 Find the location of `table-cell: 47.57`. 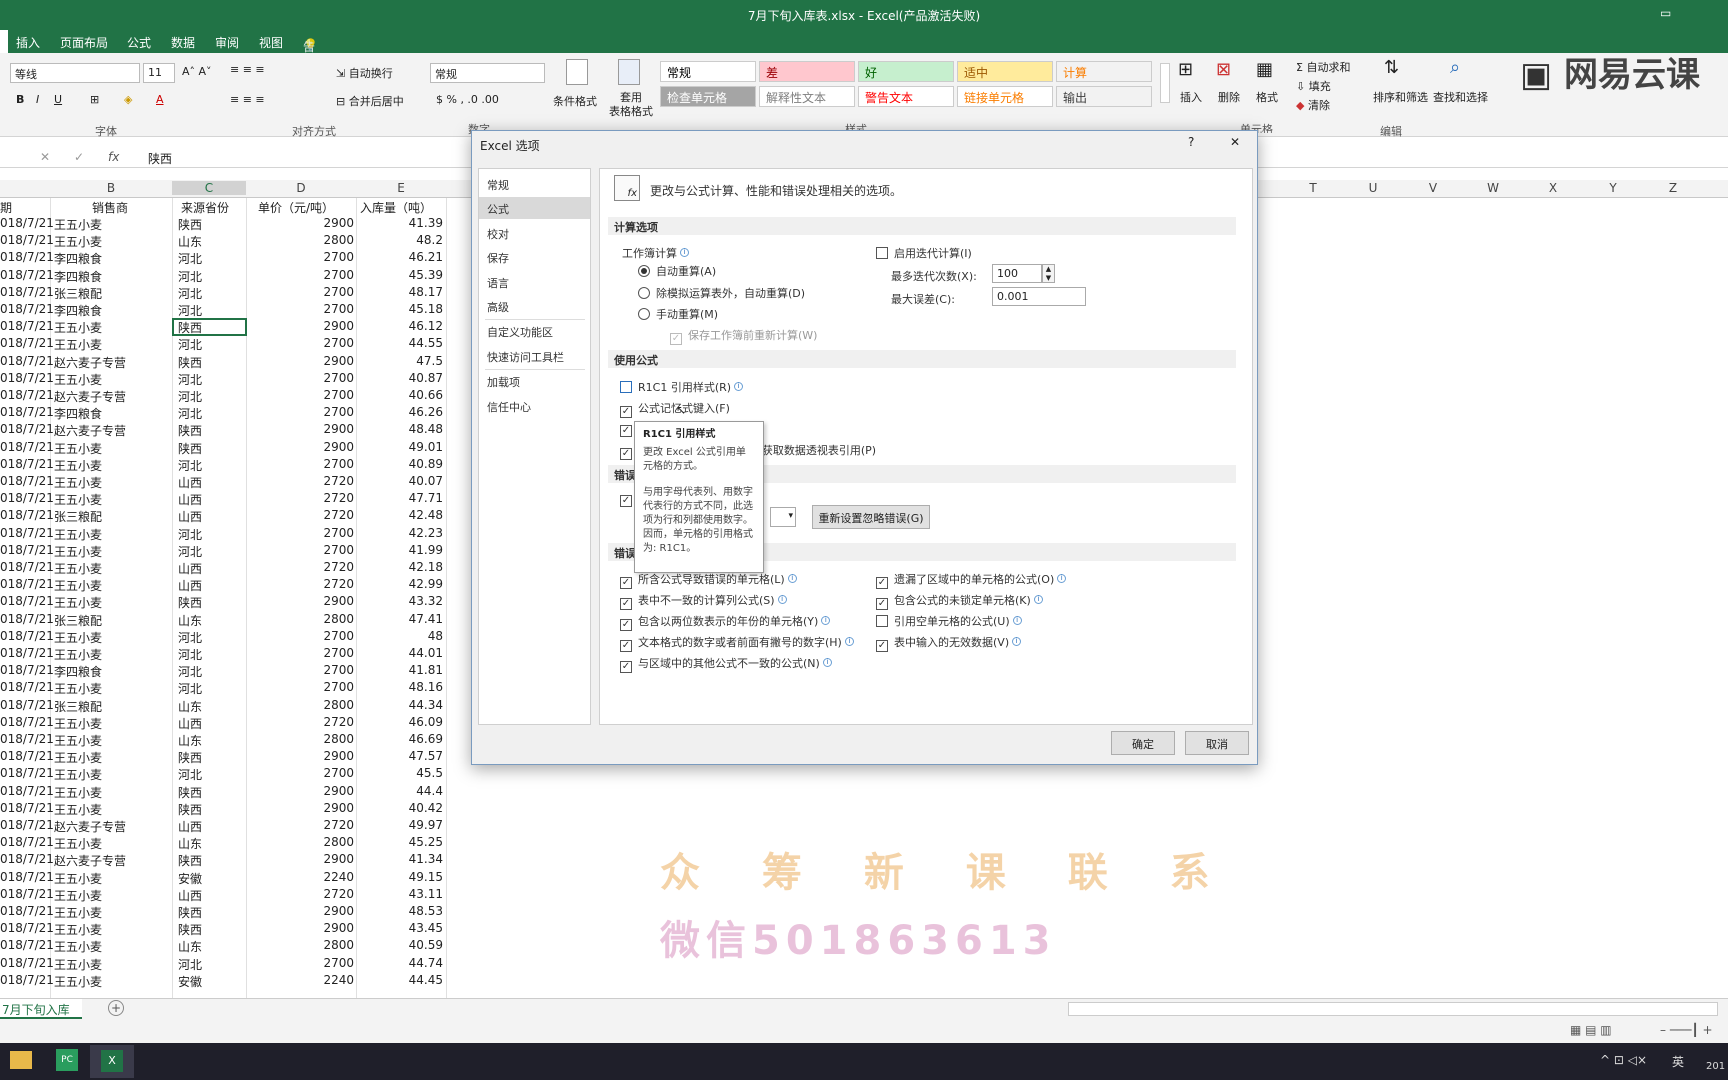

table-cell: 47.57 is located at coordinates (399, 756).